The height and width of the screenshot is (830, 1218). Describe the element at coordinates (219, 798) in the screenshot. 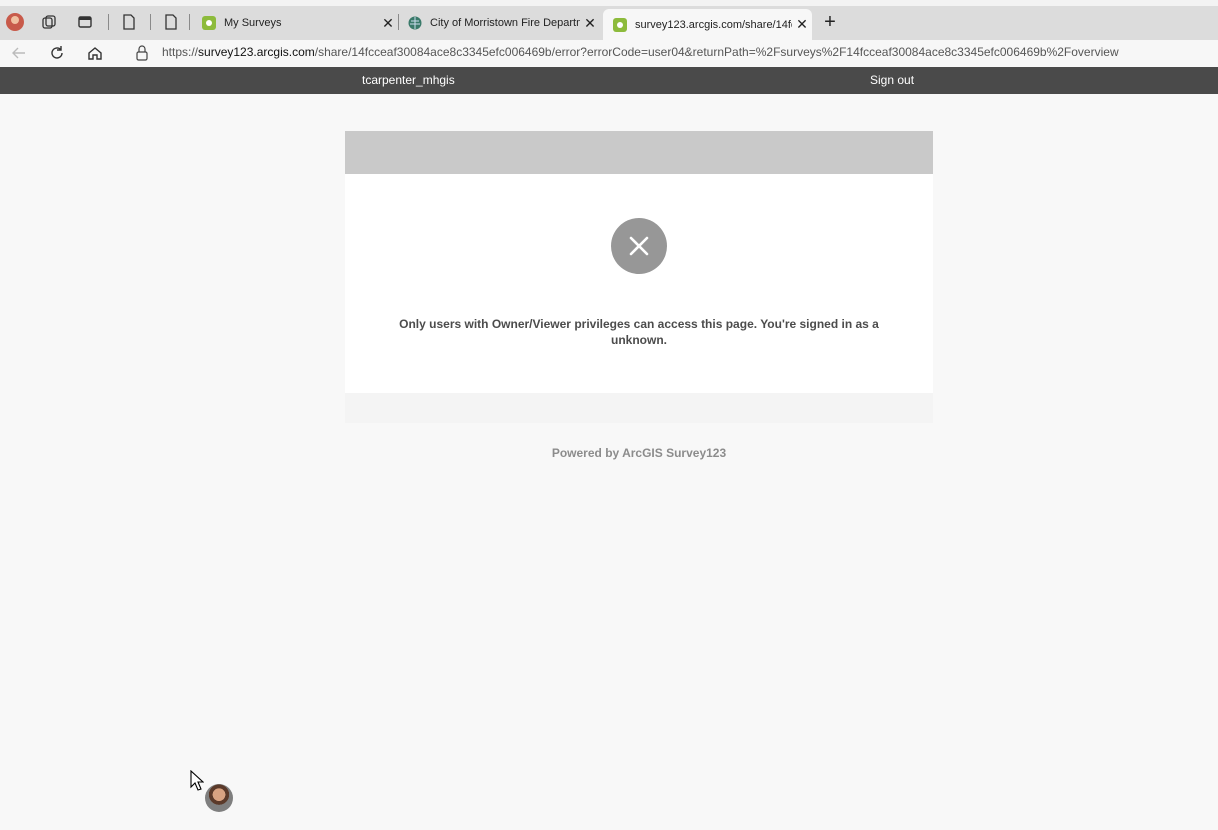

I see `floating-avatar` at that location.